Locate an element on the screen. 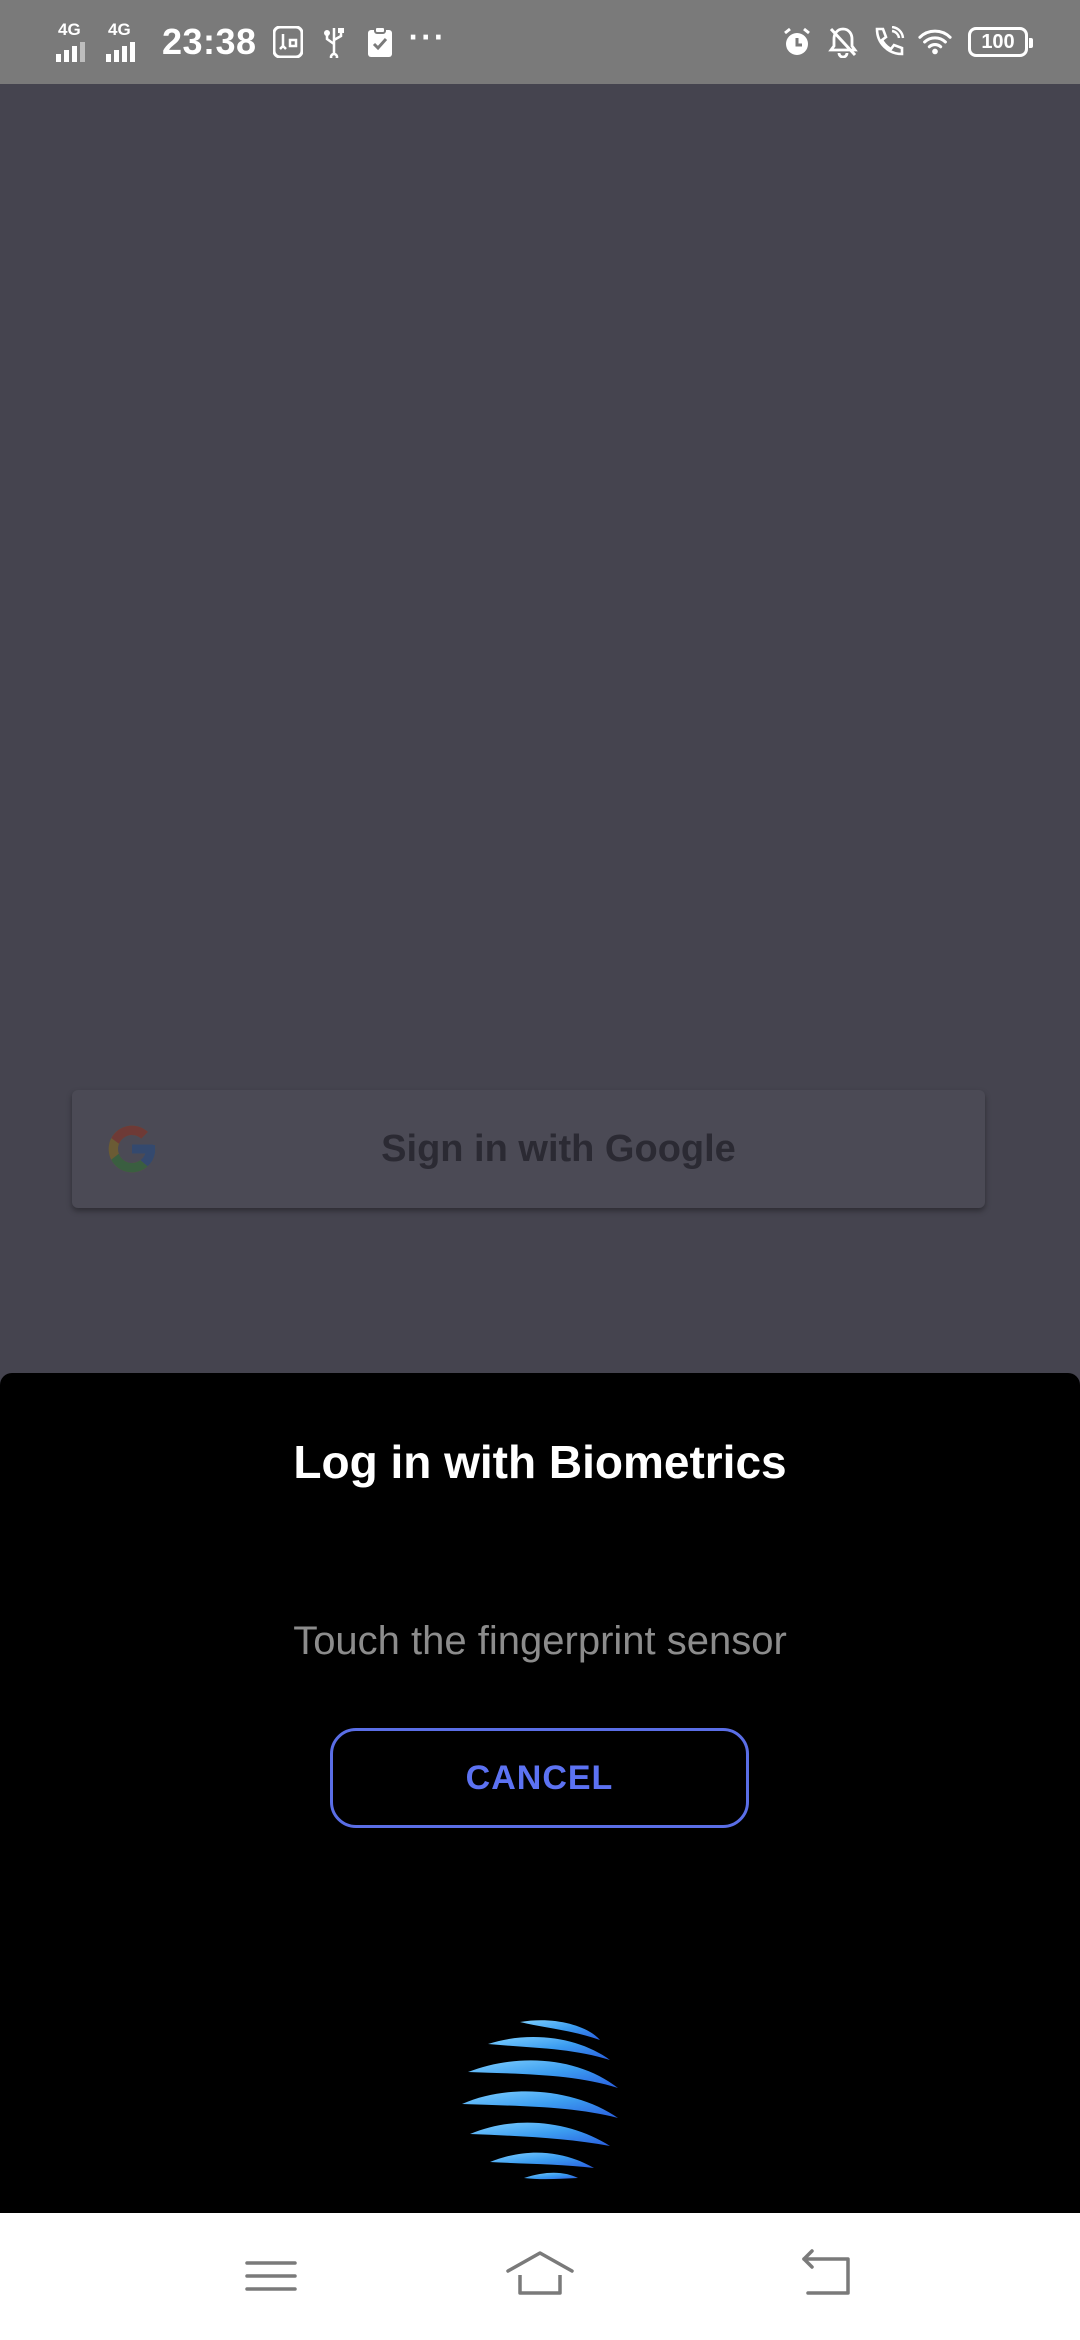 The height and width of the screenshot is (2340, 1080). usb-icon is located at coordinates (334, 42).